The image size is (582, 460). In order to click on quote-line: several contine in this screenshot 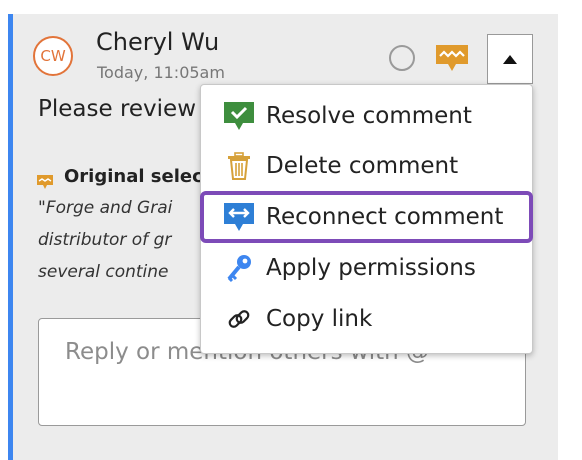, I will do `click(103, 272)`.